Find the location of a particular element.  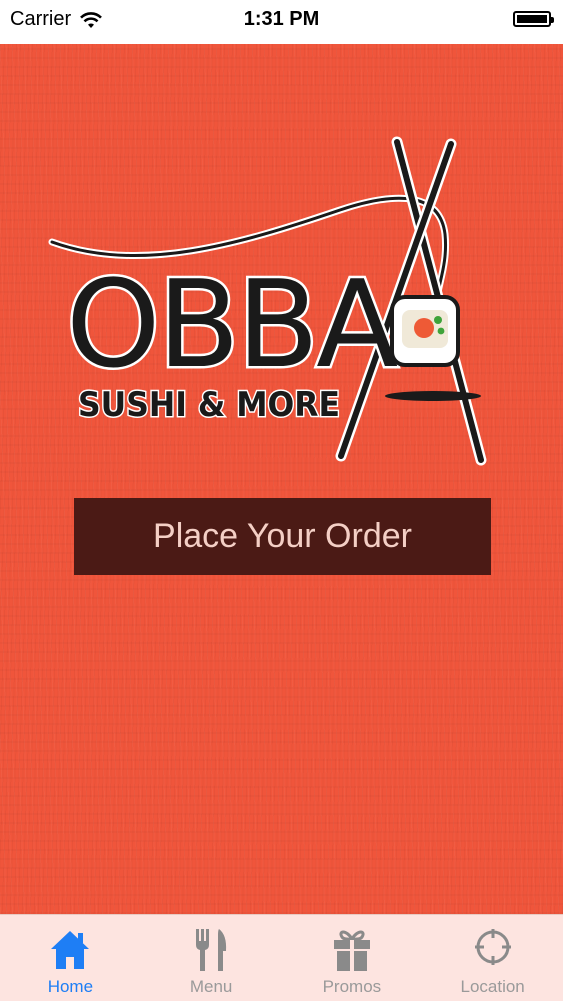

gift-icon is located at coordinates (351, 950).